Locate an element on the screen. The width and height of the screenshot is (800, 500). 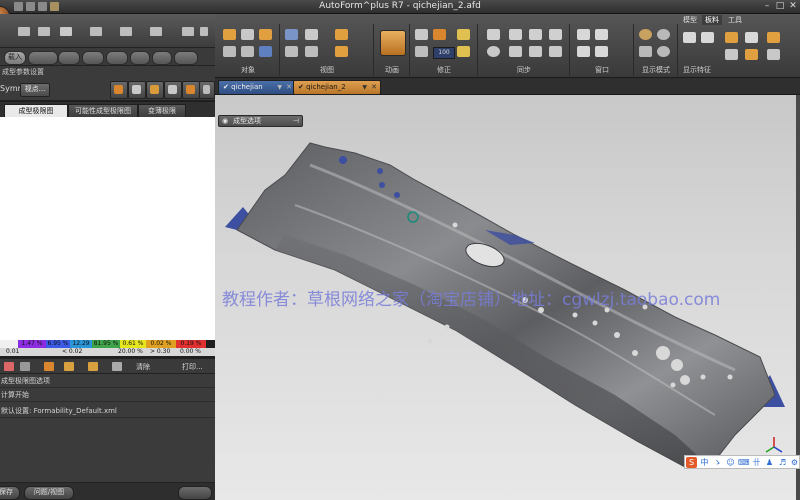
ime-item: ⚙ is located at coordinates (794, 462).